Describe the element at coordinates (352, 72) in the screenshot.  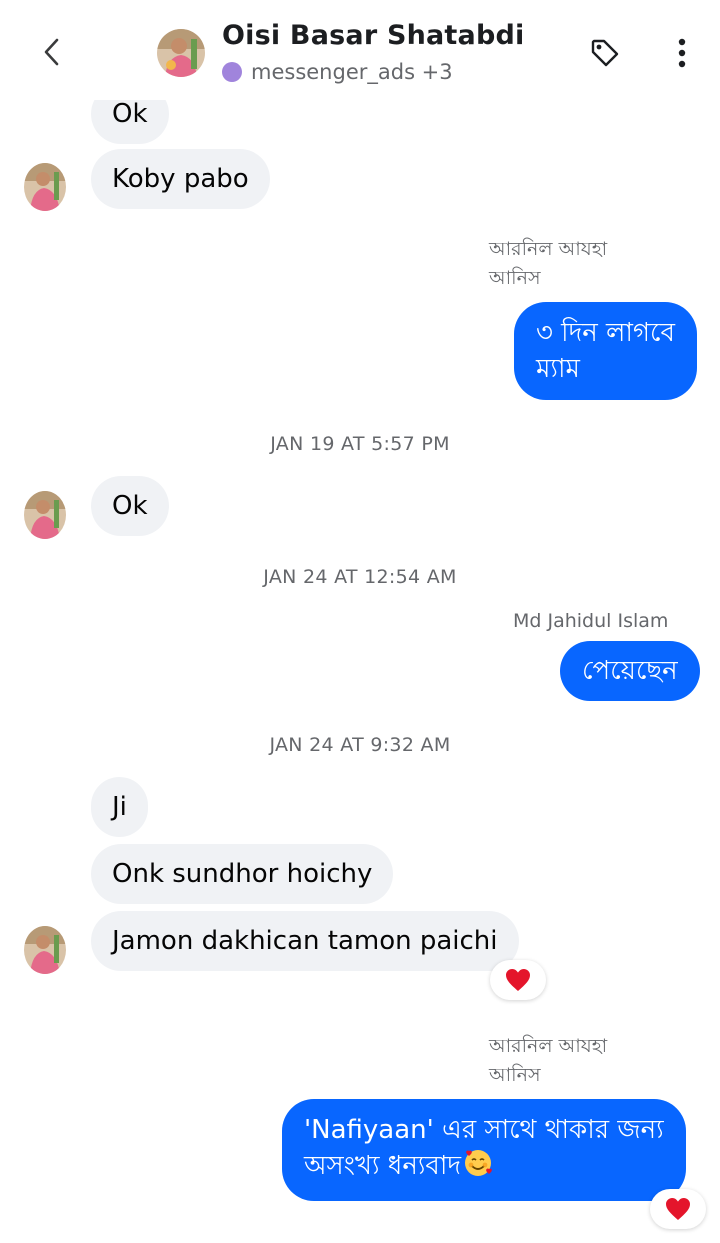
I see `labels-text: messenger_ads +3` at that location.